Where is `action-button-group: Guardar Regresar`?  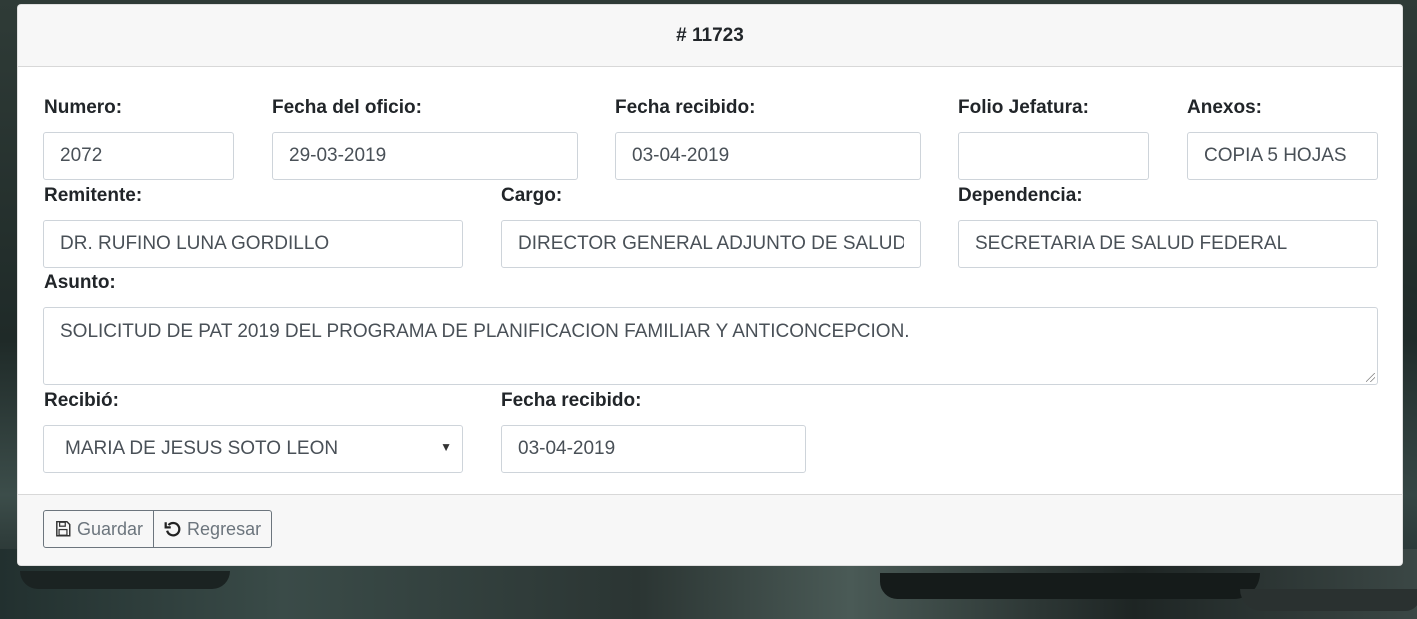
action-button-group: Guardar Regresar is located at coordinates (158, 529).